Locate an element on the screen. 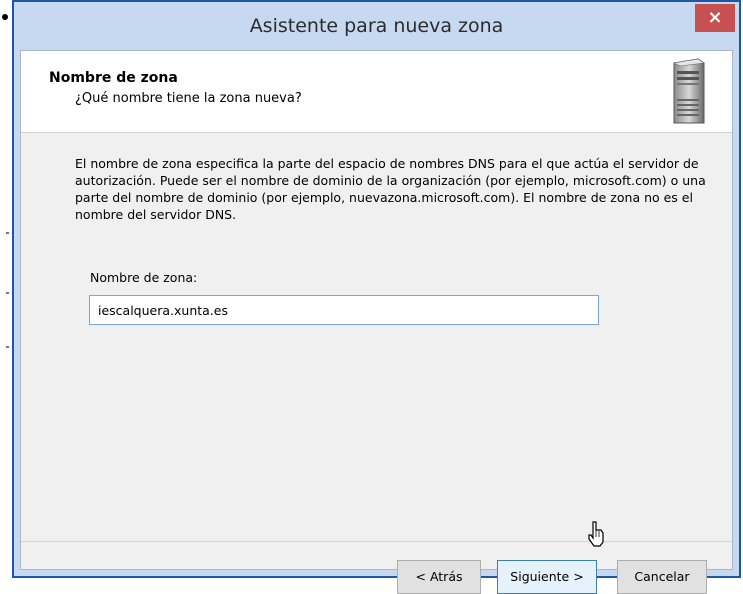 The height and width of the screenshot is (594, 743). next-button: Siguiente > is located at coordinates (547, 577).